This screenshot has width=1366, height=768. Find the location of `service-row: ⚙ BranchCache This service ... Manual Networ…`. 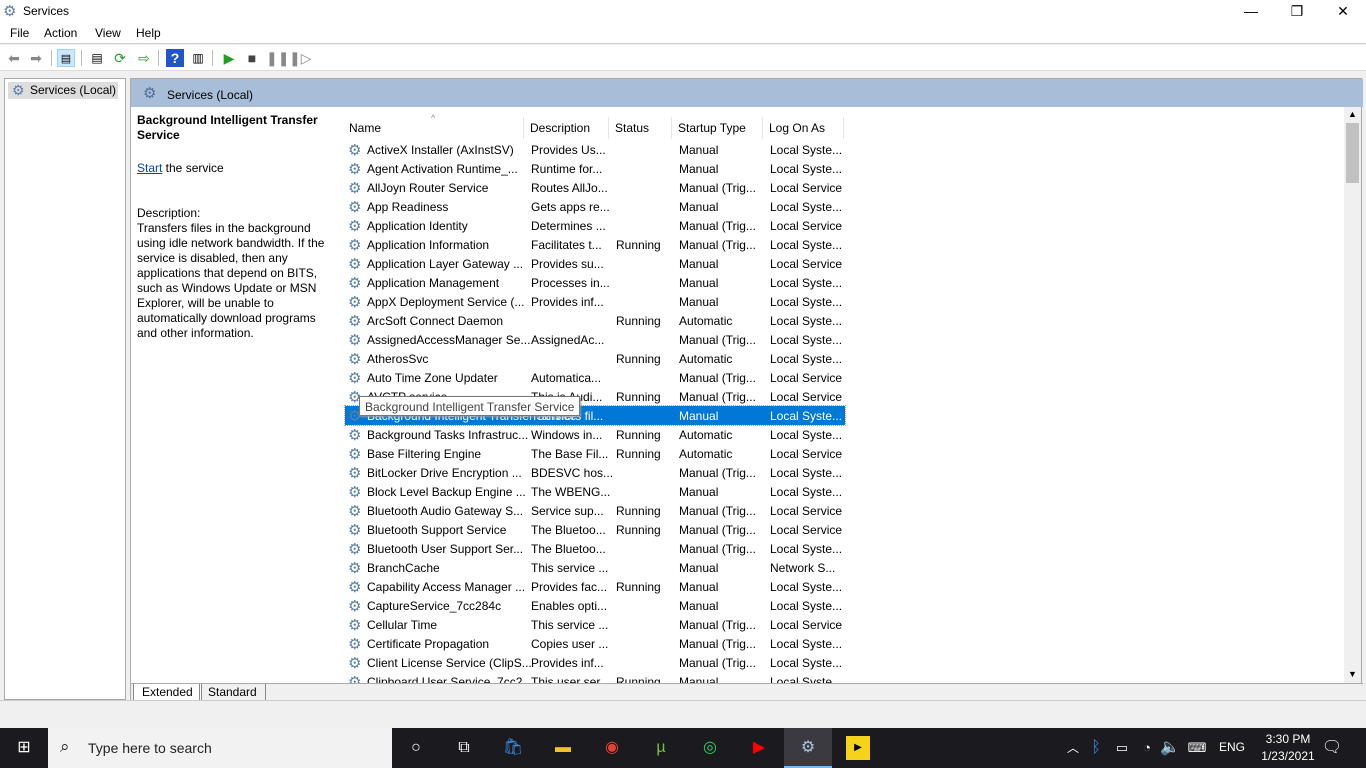

service-row: ⚙ BranchCache This service ... Manual Networ… is located at coordinates (595, 567).